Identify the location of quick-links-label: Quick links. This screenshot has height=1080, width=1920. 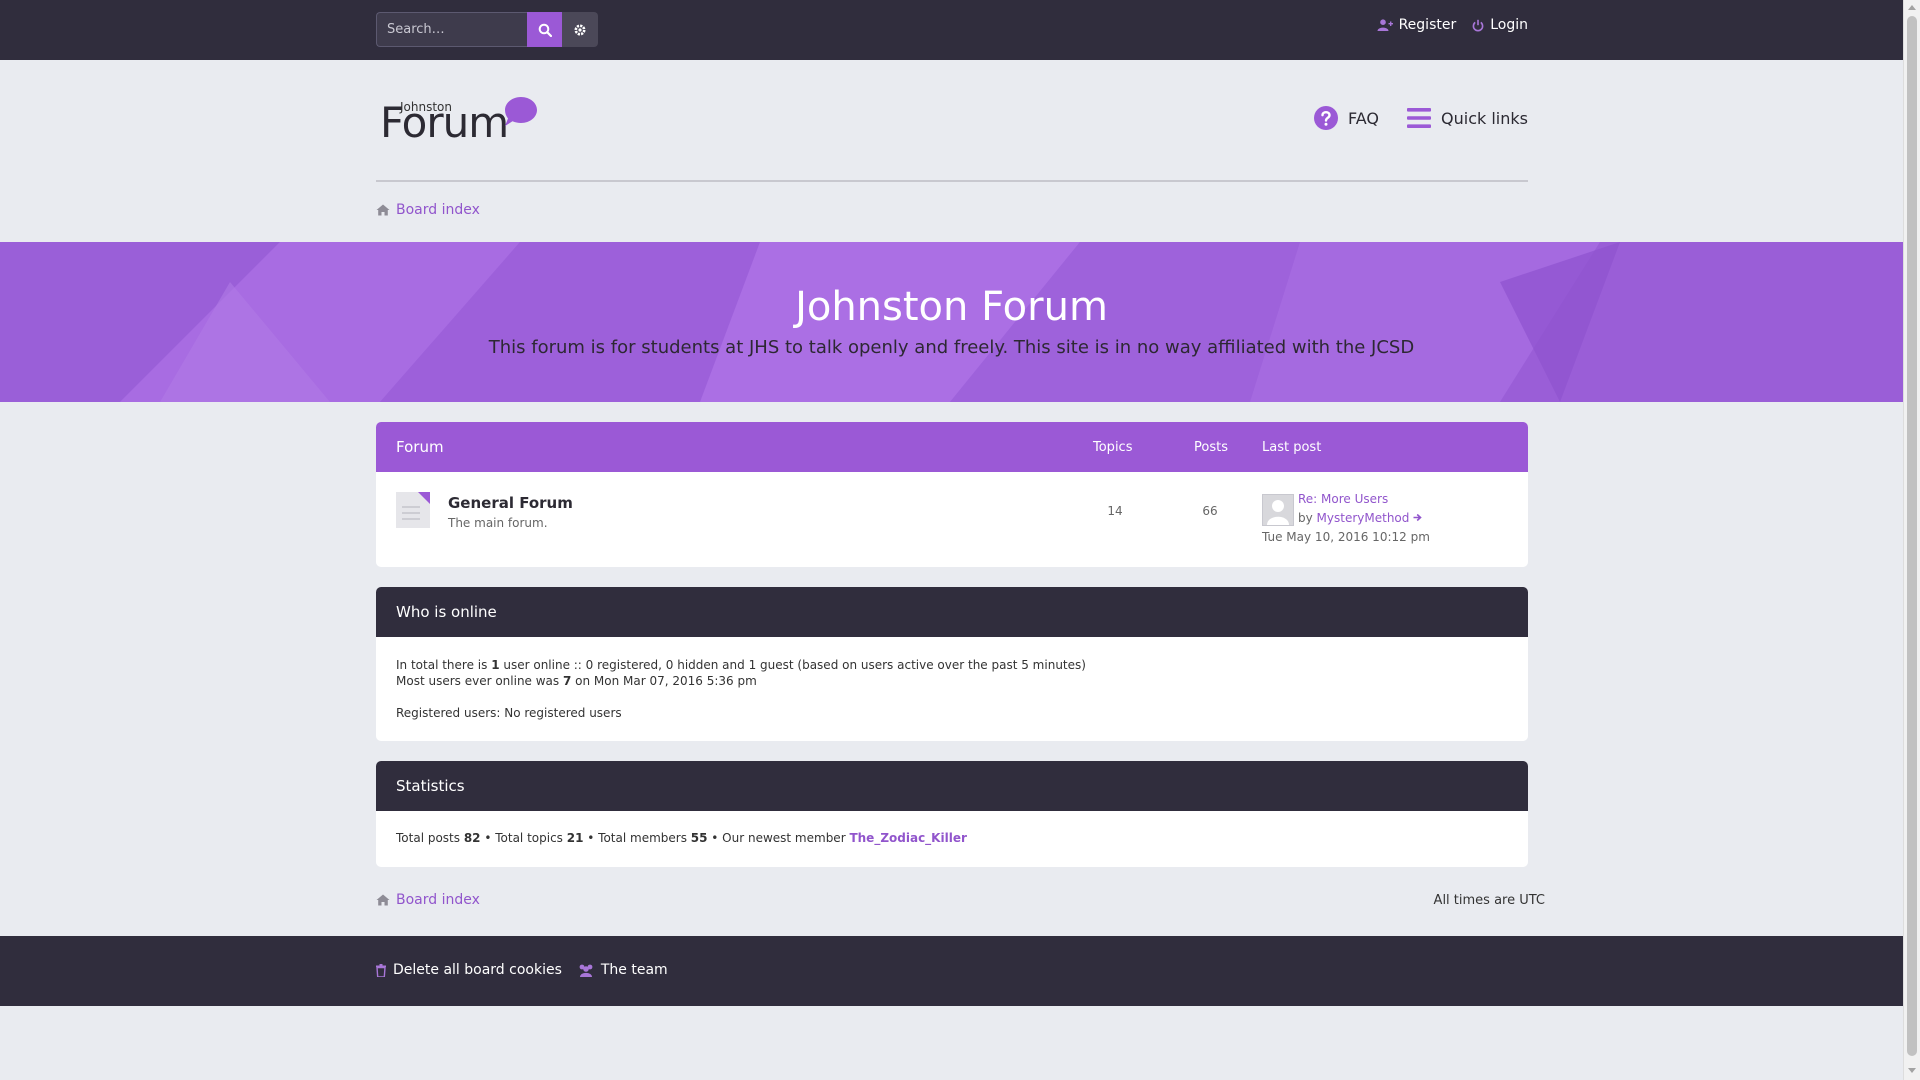
(1484, 118).